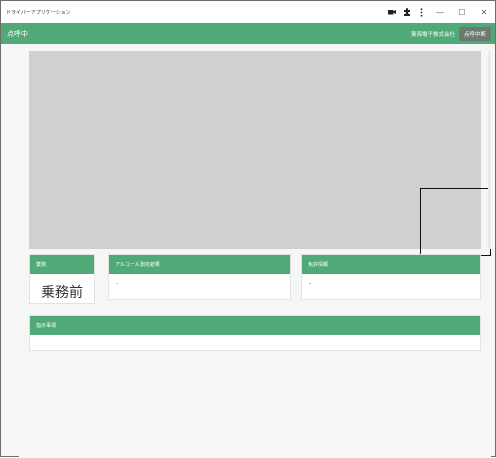 The width and height of the screenshot is (496, 458). Describe the element at coordinates (391, 12) in the screenshot. I see `camera-icon` at that location.